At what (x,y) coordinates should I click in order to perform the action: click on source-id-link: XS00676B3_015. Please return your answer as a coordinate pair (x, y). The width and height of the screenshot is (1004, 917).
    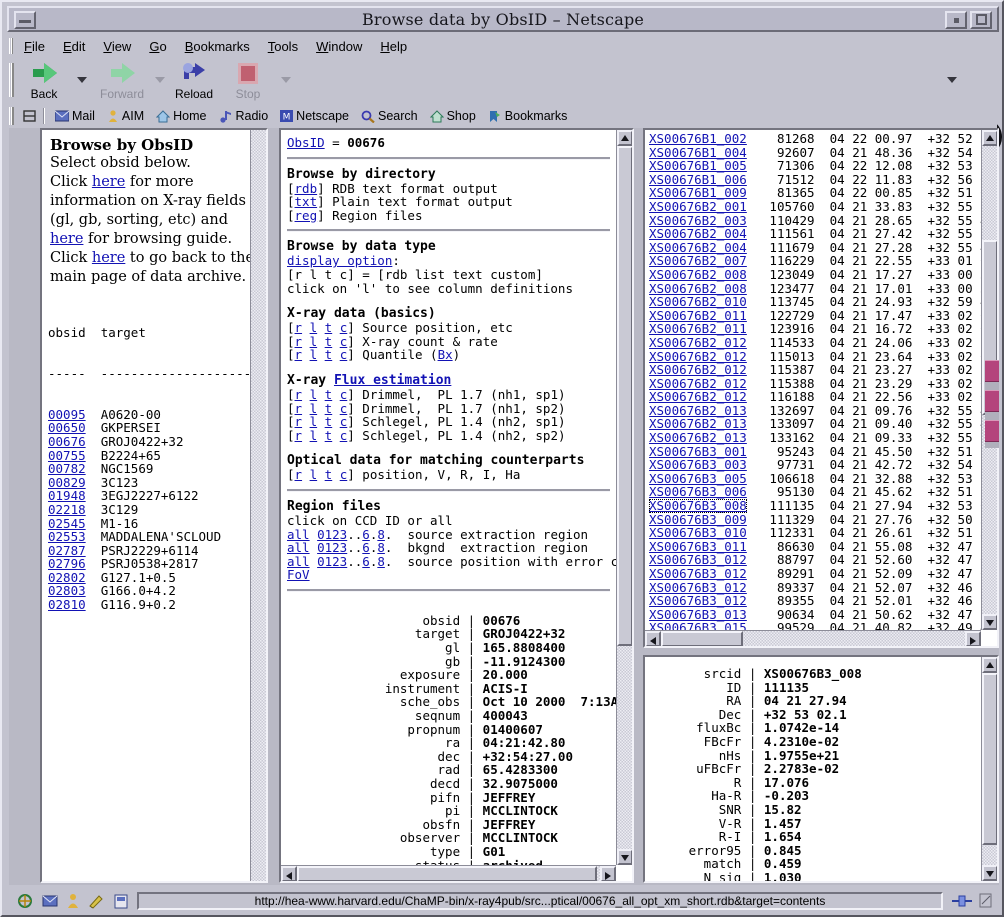
    Looking at the image, I should click on (698, 625).